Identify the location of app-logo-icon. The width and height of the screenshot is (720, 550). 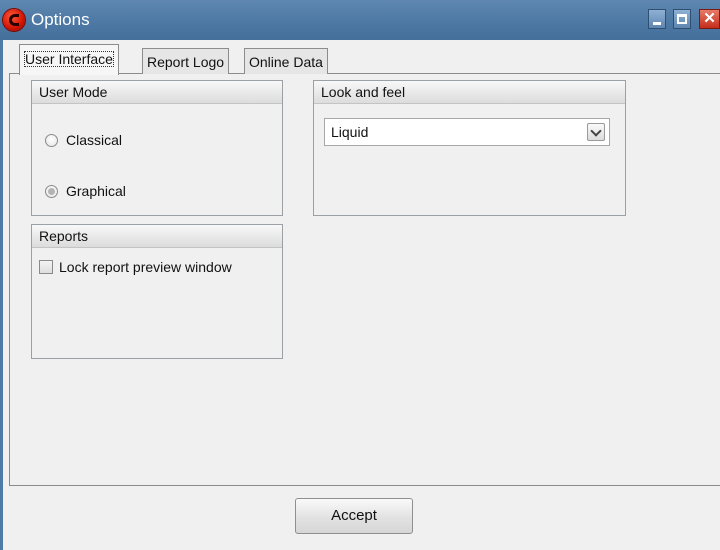
(14, 20).